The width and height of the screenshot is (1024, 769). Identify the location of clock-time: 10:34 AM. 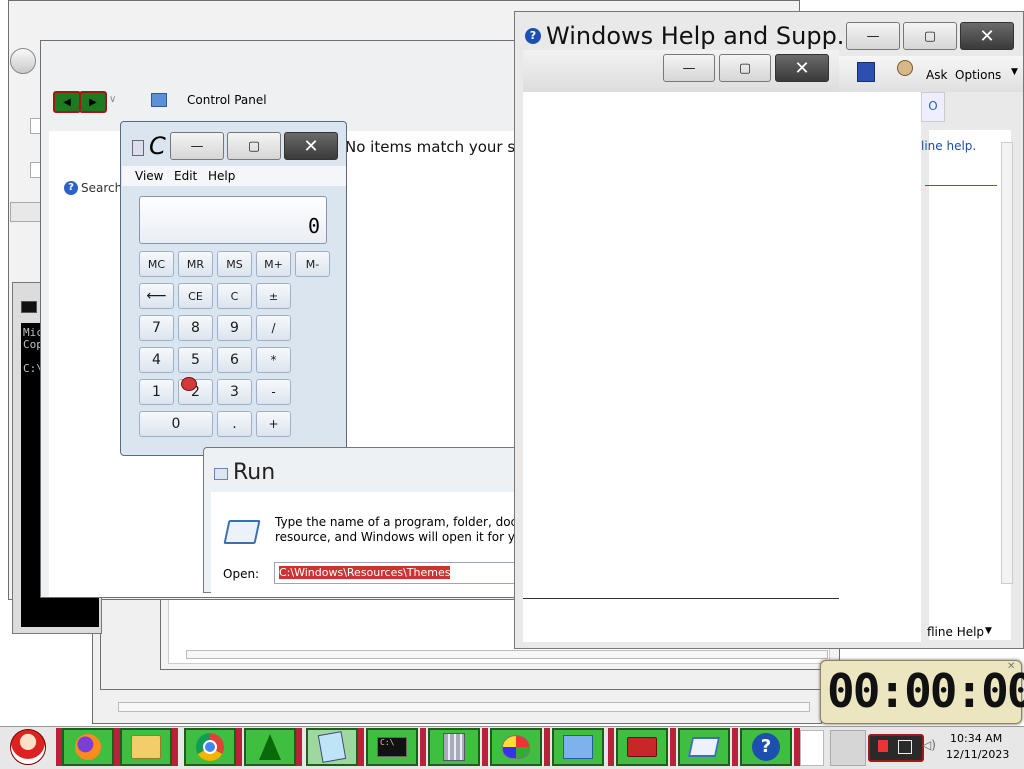
(976, 738).